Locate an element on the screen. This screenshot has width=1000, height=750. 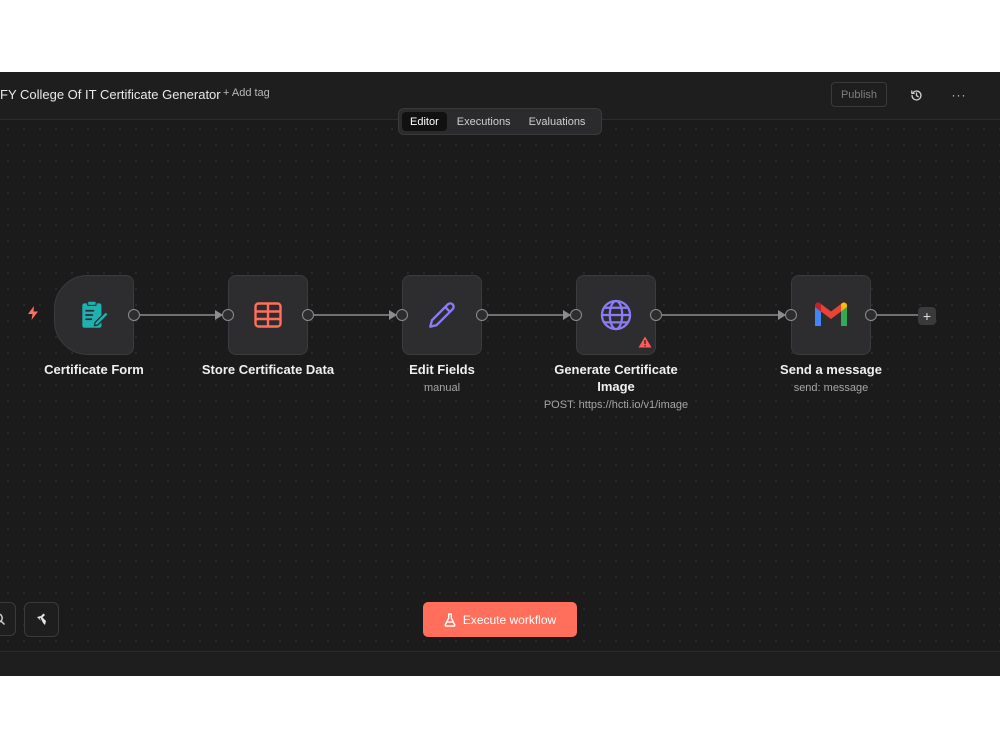
view-tabs: Editor Executions Evaluations is located at coordinates (500, 121).